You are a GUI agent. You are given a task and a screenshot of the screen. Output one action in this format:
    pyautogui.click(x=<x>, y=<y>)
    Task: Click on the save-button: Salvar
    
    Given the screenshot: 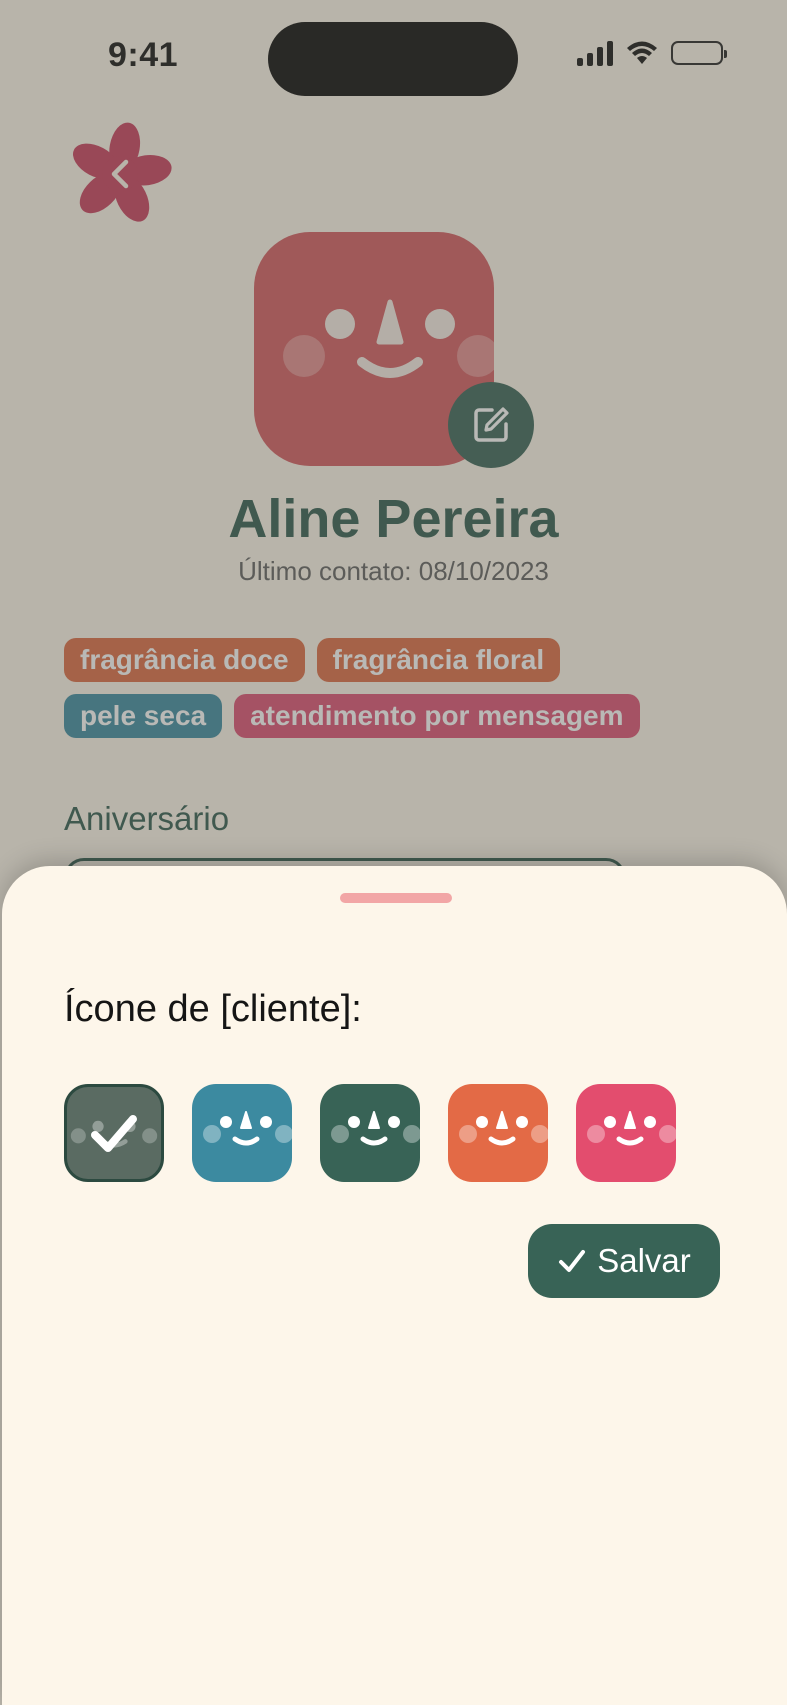 What is the action you would take?
    pyautogui.click(x=624, y=1261)
    